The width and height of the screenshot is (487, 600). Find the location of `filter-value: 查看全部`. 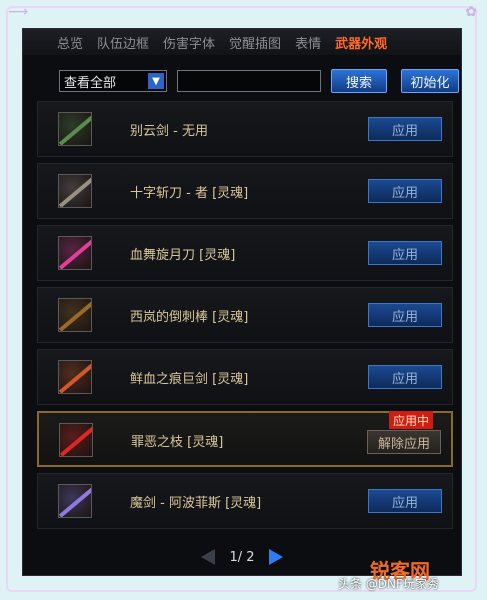

filter-value: 查看全部 is located at coordinates (90, 83).